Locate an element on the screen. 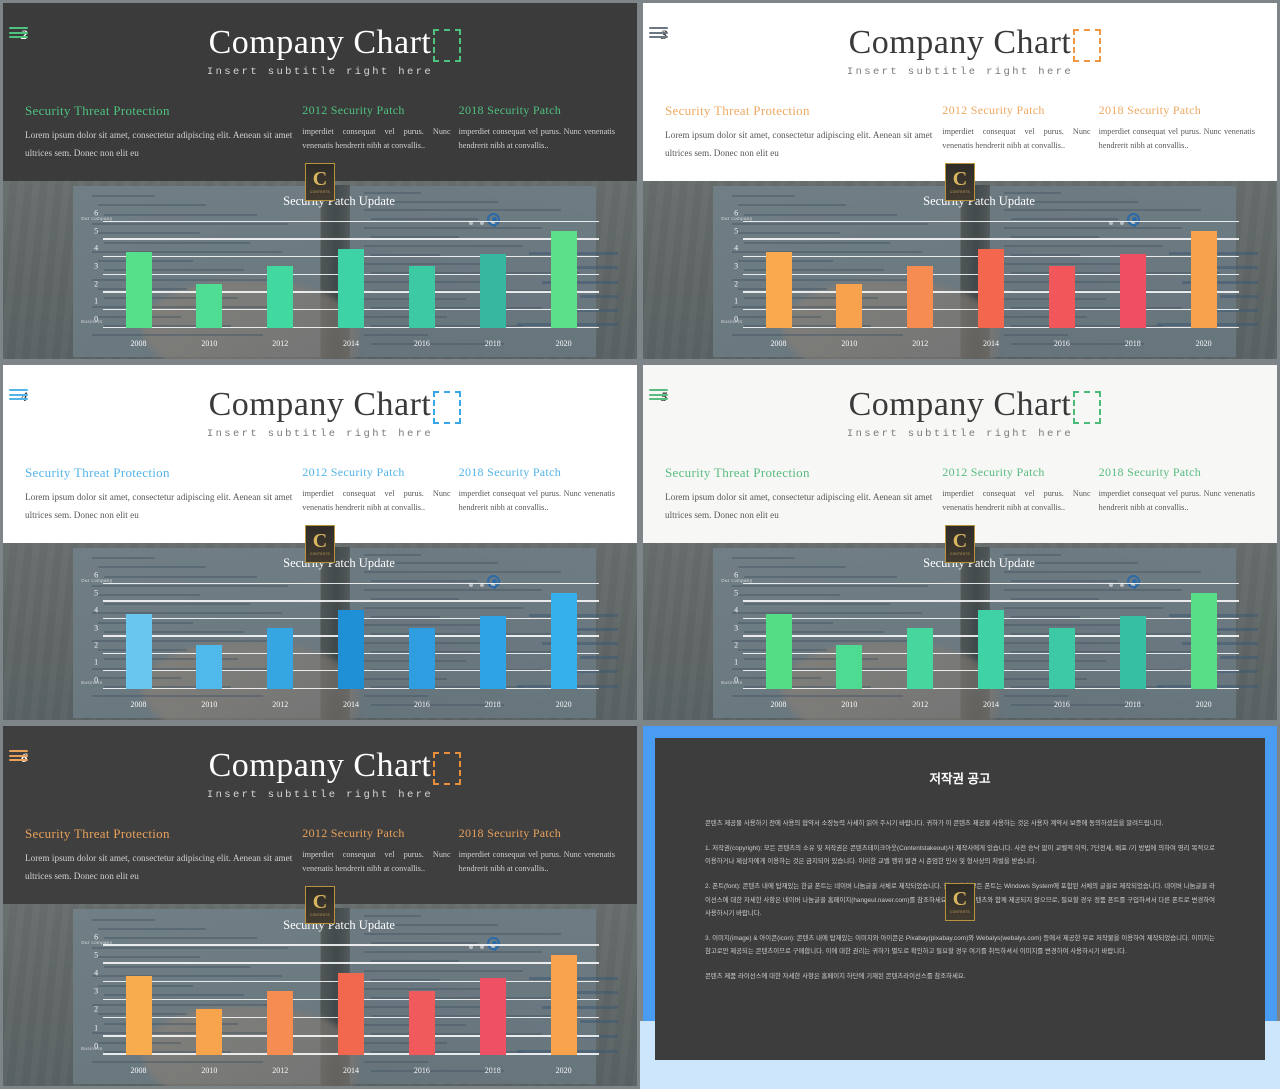 The width and height of the screenshot is (1280, 1089). chart-axis: 0 1 2 3 4 5 6 is located at coordinates (346, 268).